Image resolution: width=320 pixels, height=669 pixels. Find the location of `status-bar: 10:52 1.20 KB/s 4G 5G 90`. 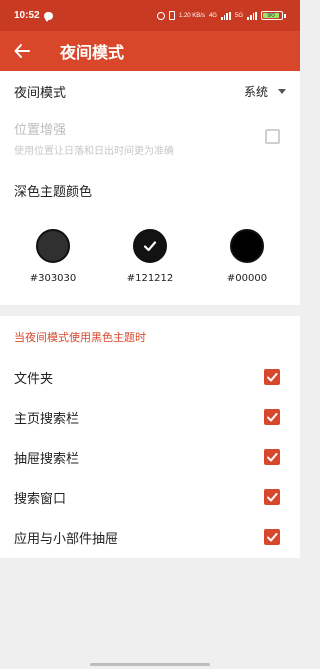

status-bar: 10:52 1.20 KB/s 4G 5G 90 is located at coordinates (150, 15).